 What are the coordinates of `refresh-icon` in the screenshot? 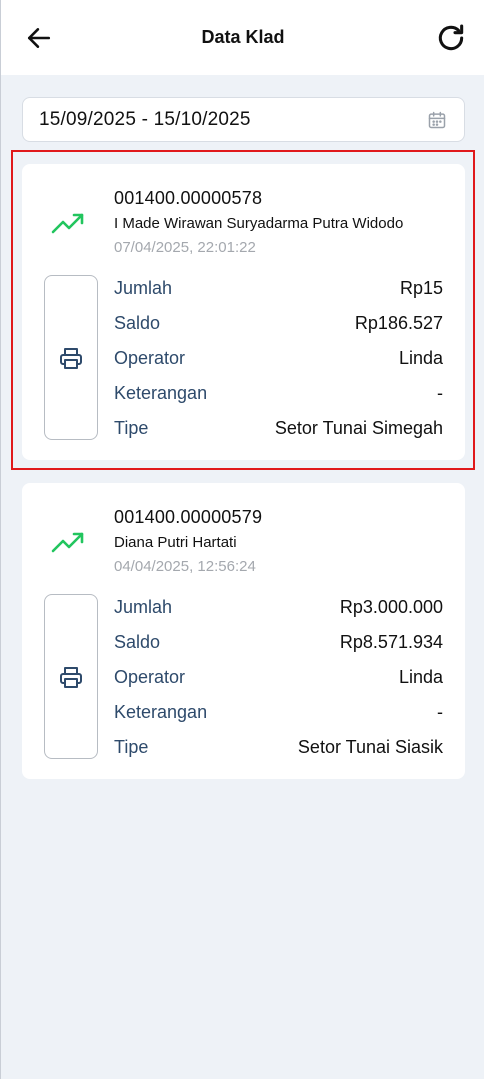 It's located at (451, 37).